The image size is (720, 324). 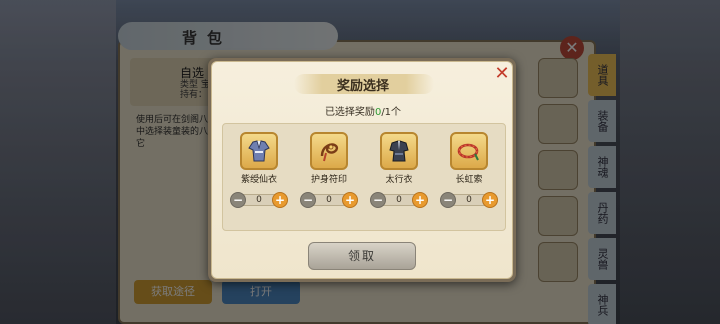 I want to click on reward-name: 长虹索, so click(x=469, y=180).